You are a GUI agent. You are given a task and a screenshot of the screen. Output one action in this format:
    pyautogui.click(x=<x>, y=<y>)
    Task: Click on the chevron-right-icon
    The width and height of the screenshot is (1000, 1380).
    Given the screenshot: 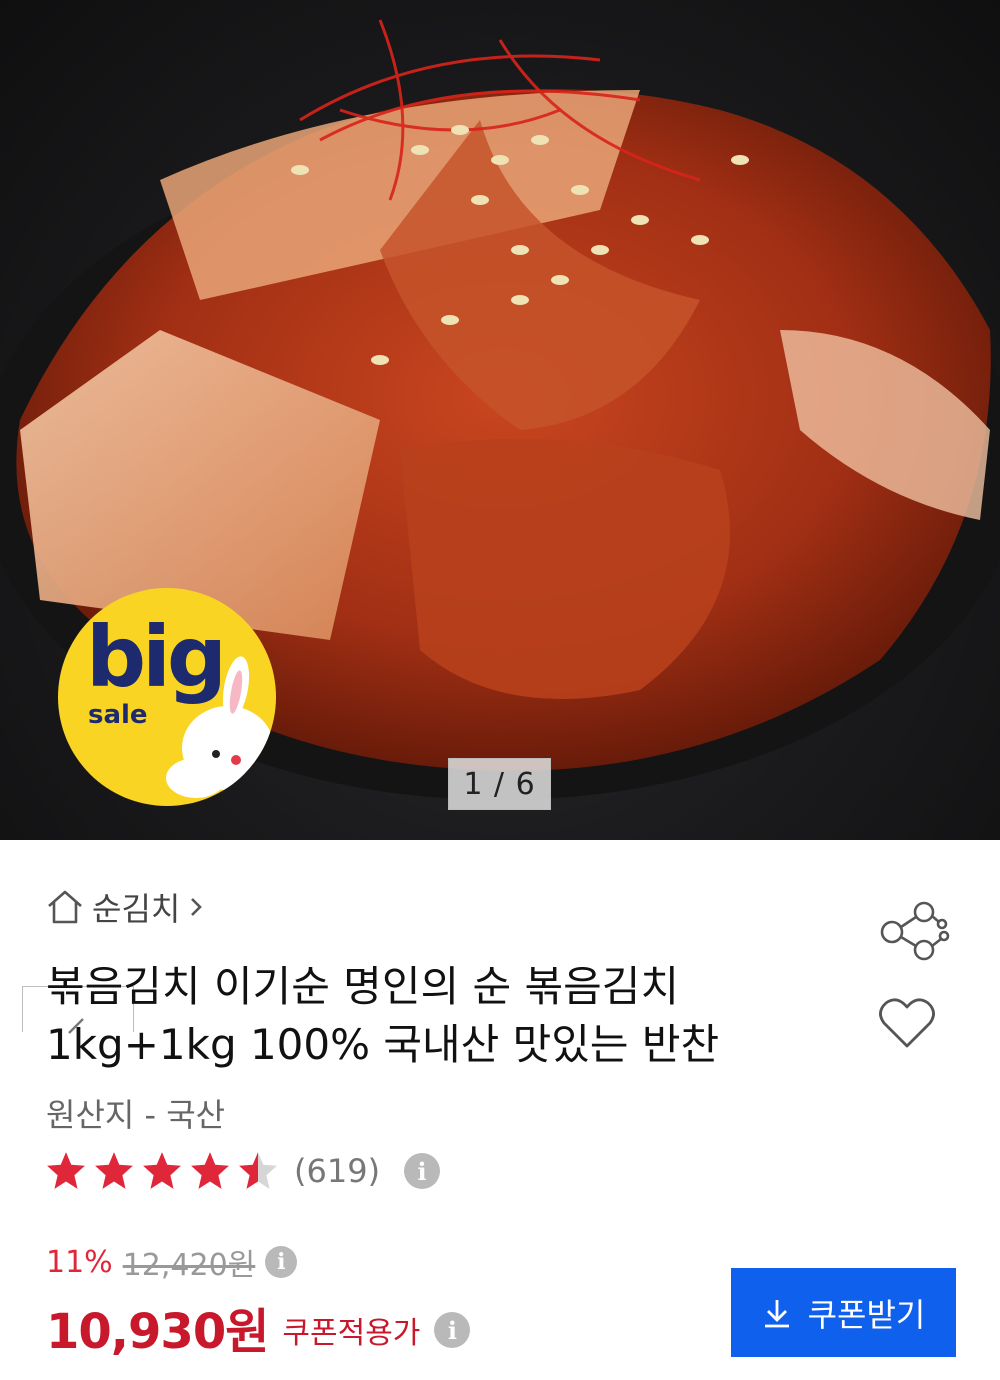 What is the action you would take?
    pyautogui.click(x=197, y=907)
    